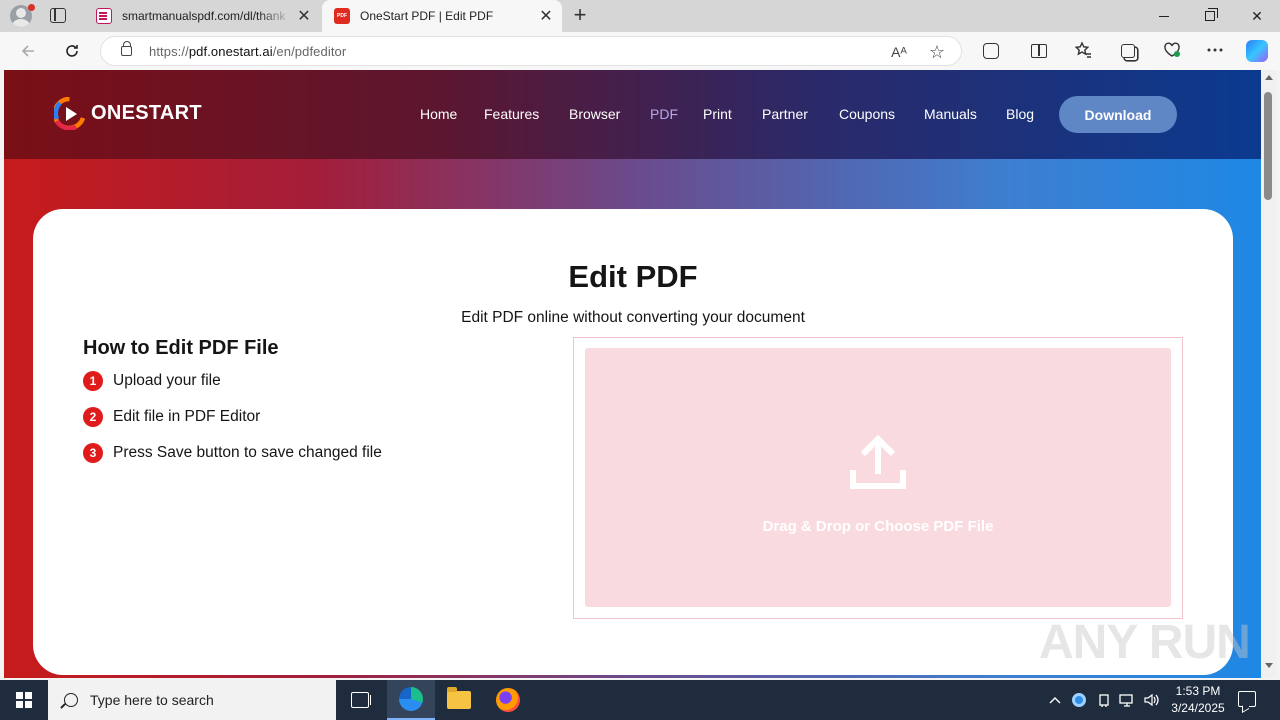 The height and width of the screenshot is (720, 1280). I want to click on network-button, so click(1127, 700).